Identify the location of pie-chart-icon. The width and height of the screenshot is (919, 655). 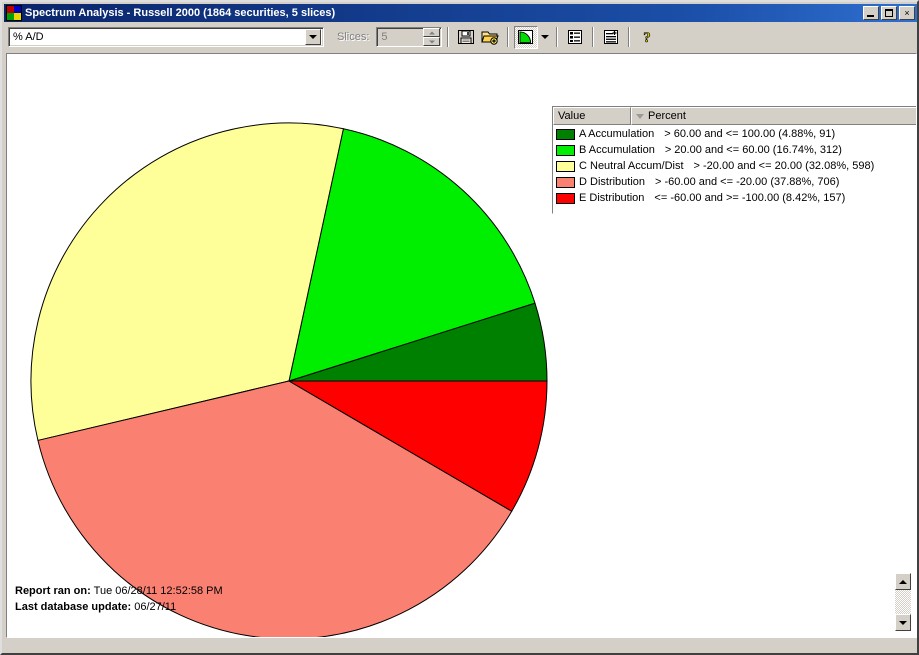
(526, 37).